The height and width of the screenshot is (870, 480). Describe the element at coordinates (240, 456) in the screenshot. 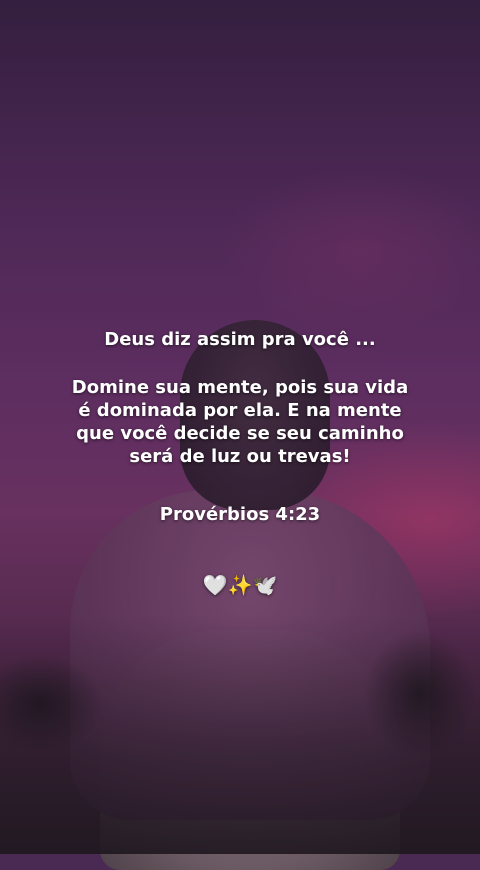

I see `message-line: será de luz ou trevas!` at that location.